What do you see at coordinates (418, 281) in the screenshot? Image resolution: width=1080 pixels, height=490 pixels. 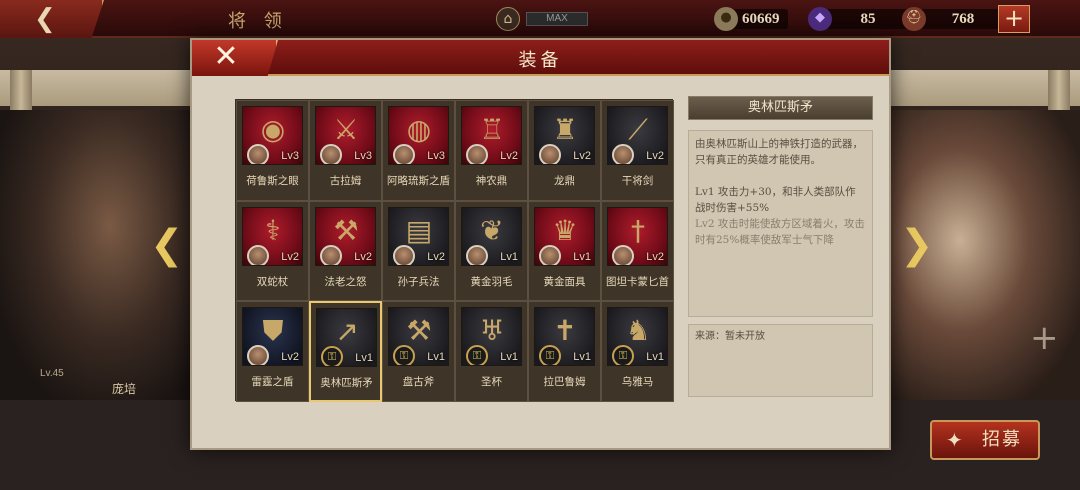 I see `item-name: 孙子兵法` at bounding box center [418, 281].